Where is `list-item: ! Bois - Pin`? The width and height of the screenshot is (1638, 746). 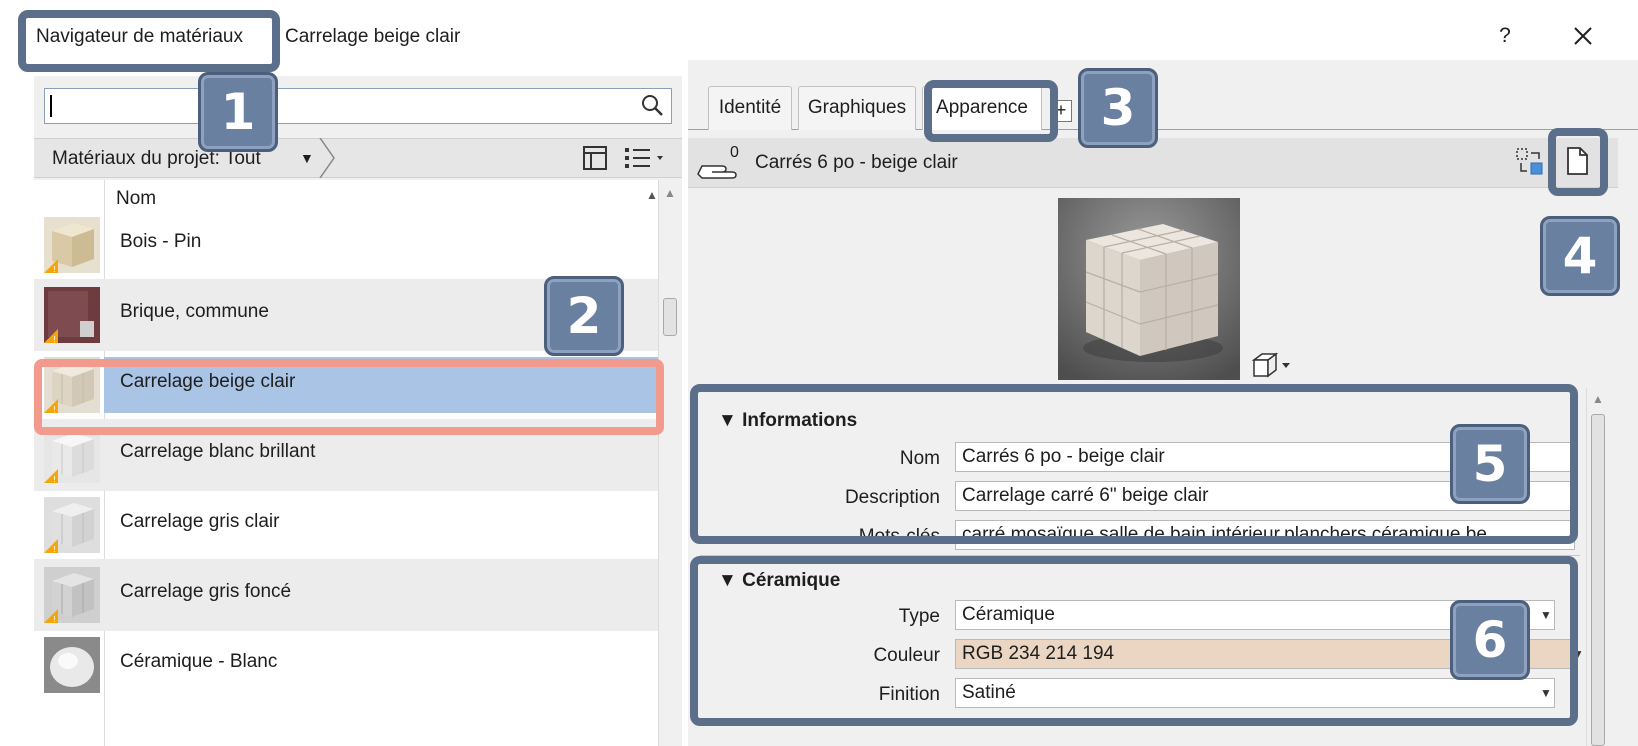
list-item: ! Bois - Pin is located at coordinates (346, 245).